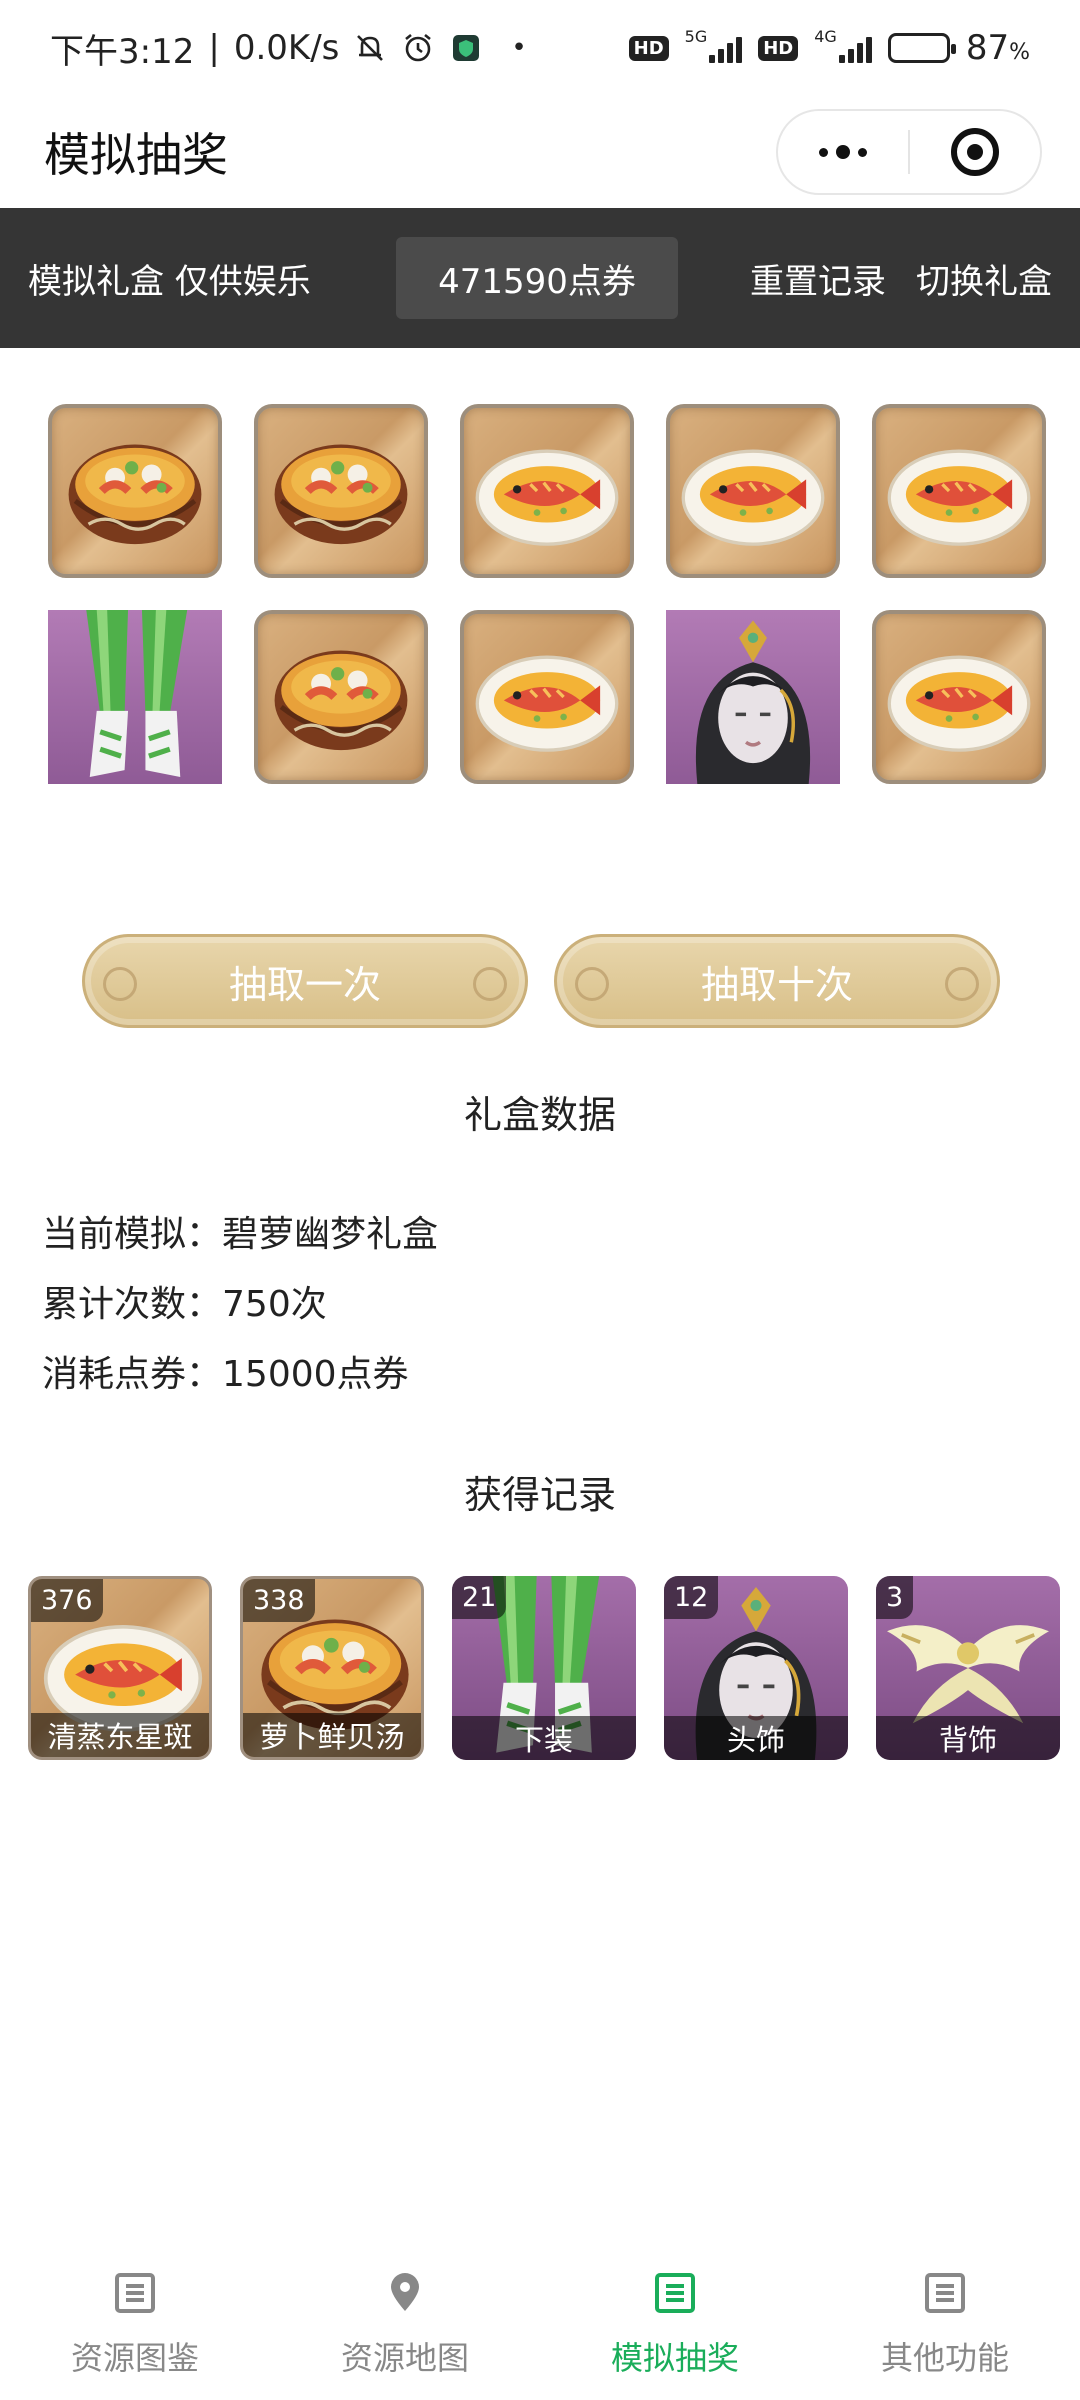 Image resolution: width=1080 pixels, height=2400 pixels. I want to click on tab-more-functions: 其他功能, so click(945, 2325).